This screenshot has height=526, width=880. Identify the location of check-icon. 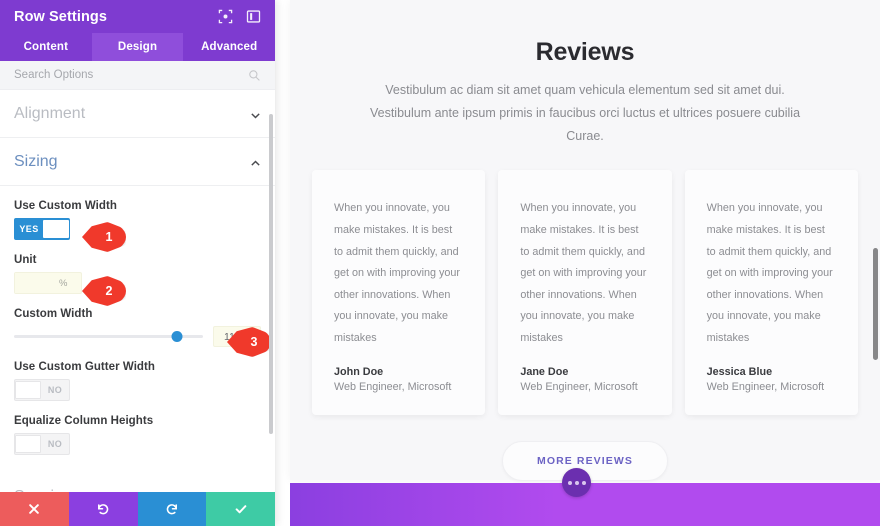
(240, 509).